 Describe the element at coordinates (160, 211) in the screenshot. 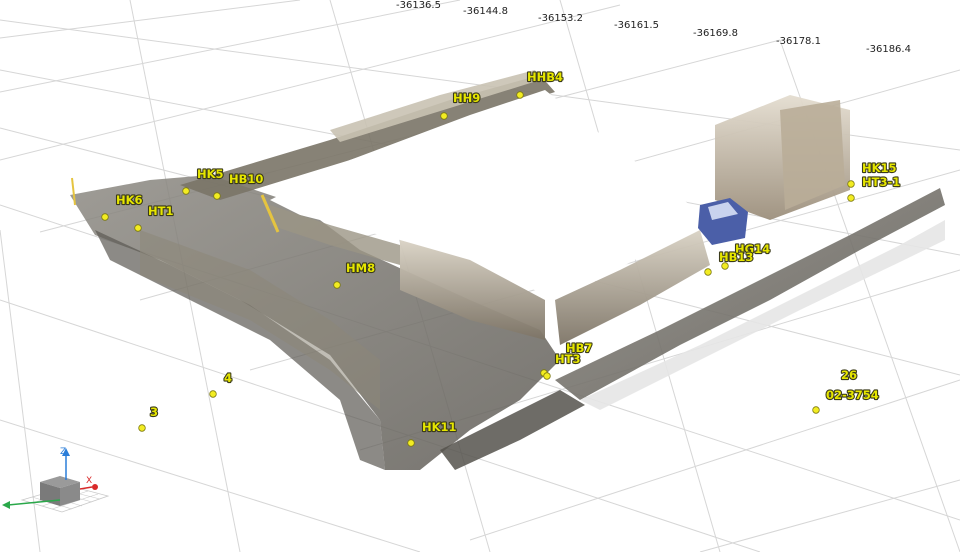

I see `point-label: HT1` at that location.